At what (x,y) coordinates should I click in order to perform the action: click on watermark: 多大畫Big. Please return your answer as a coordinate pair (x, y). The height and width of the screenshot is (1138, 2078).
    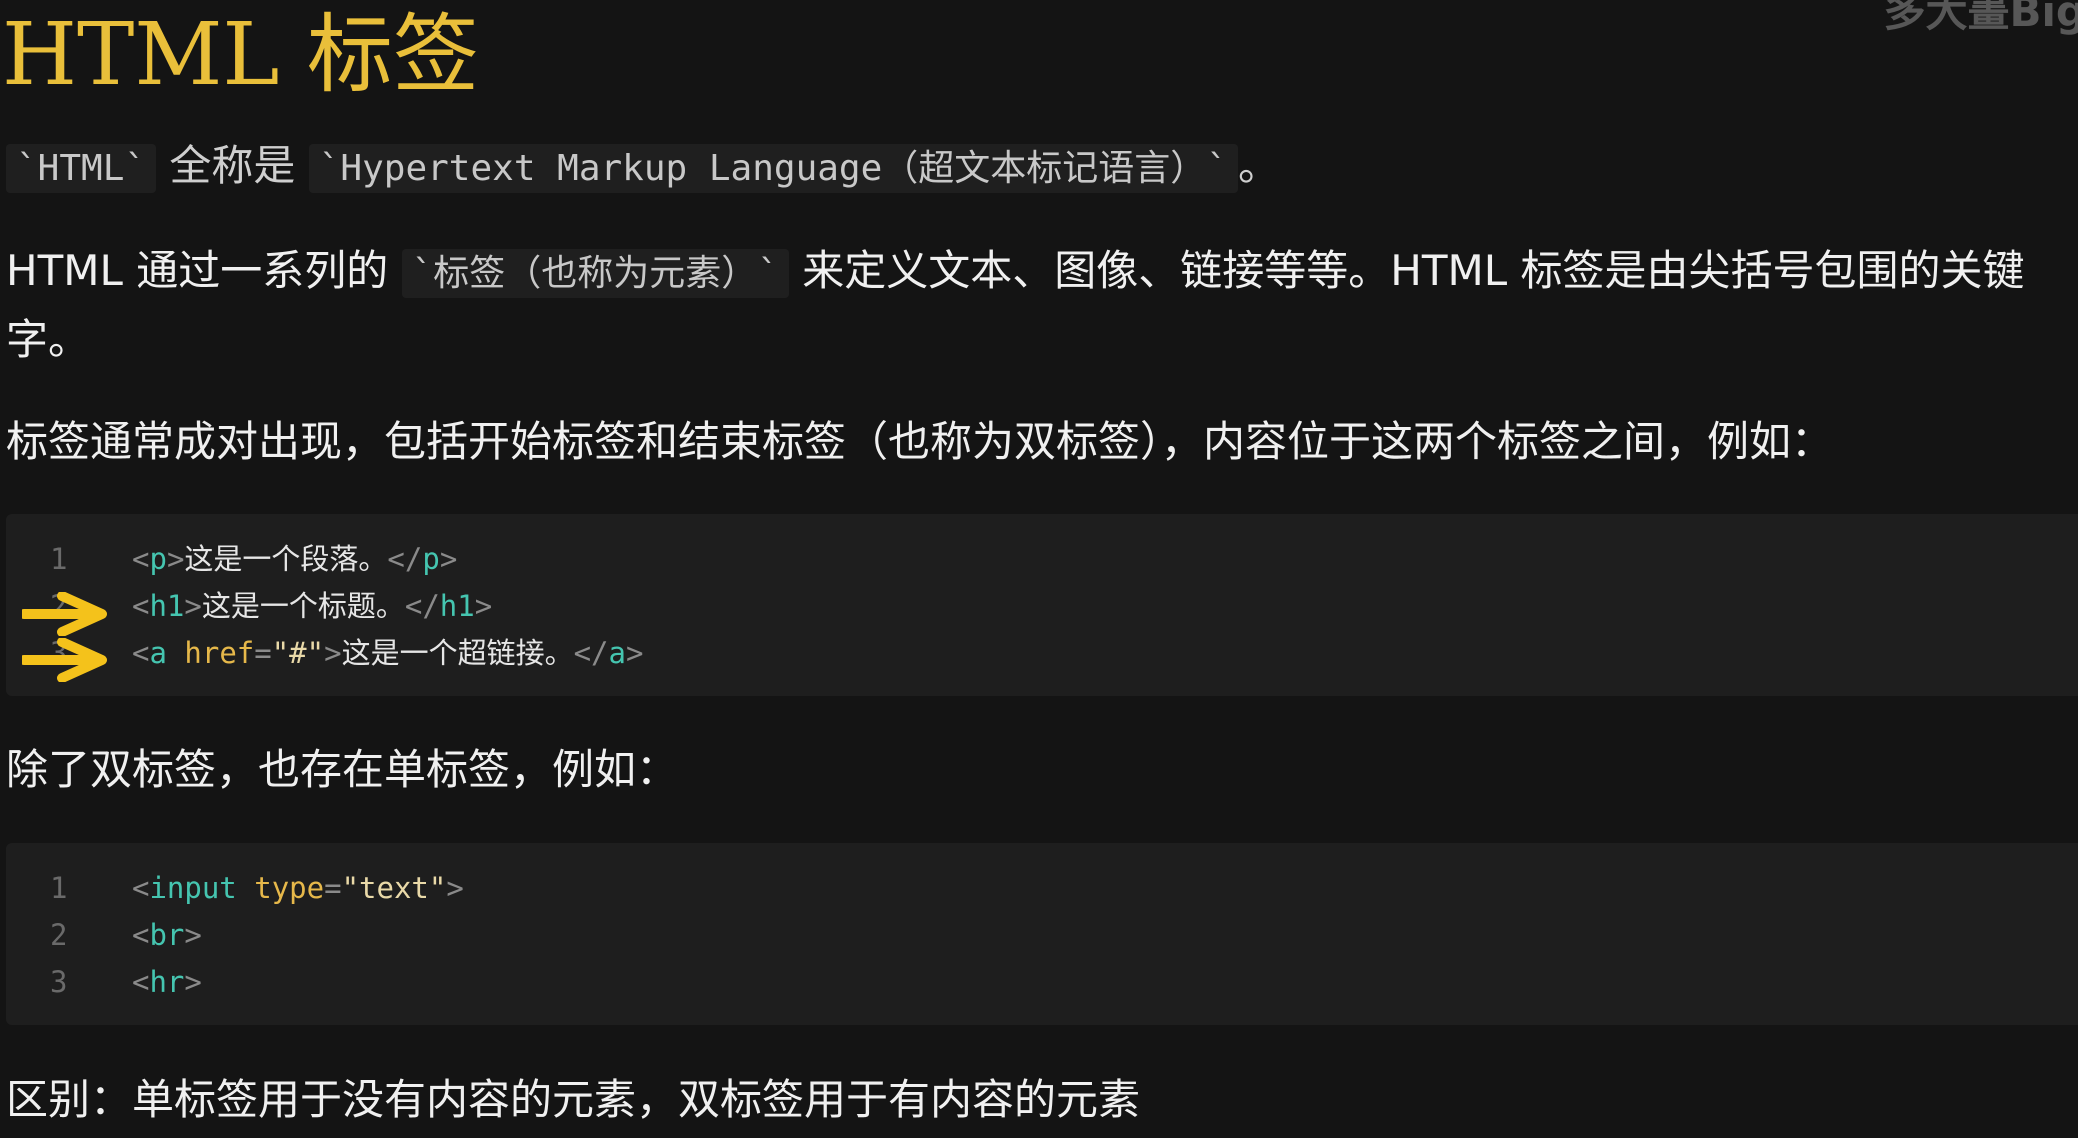
    Looking at the image, I should click on (1980, 18).